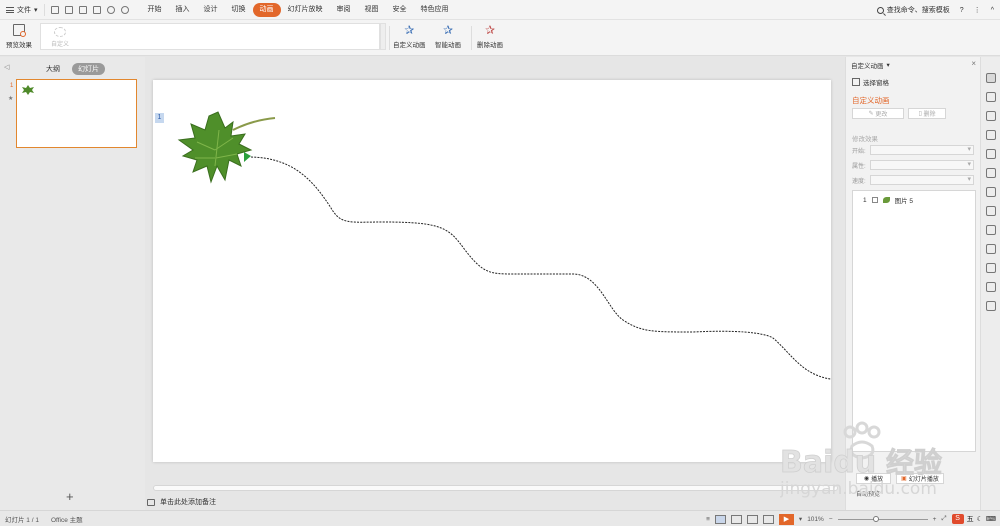 Image resolution: width=1000 pixels, height=526 pixels. Describe the element at coordinates (76, 113) in the screenshot. I see `slide-thumbnail` at that location.